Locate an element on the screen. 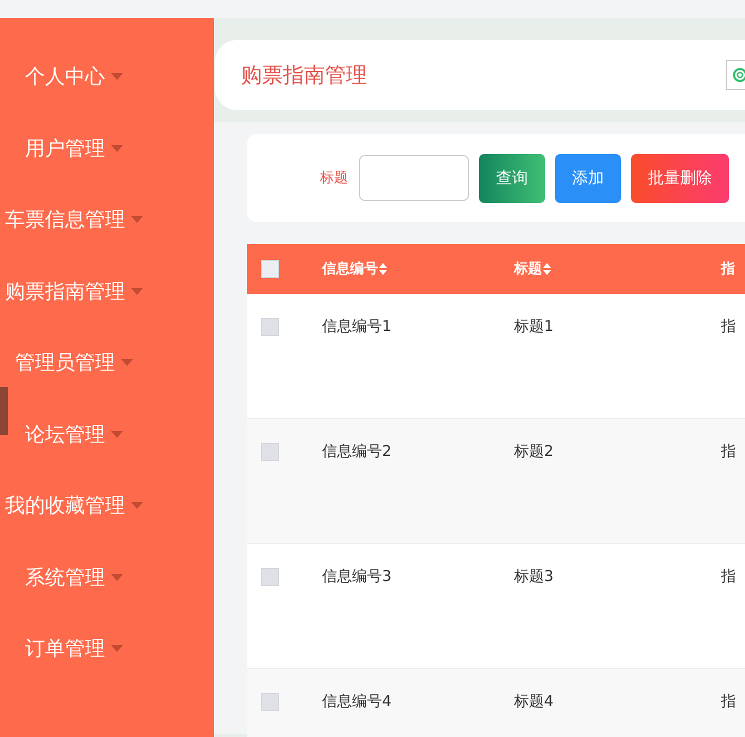 This screenshot has height=737, width=745. sidebar-item: 用户管理 is located at coordinates (74, 148).